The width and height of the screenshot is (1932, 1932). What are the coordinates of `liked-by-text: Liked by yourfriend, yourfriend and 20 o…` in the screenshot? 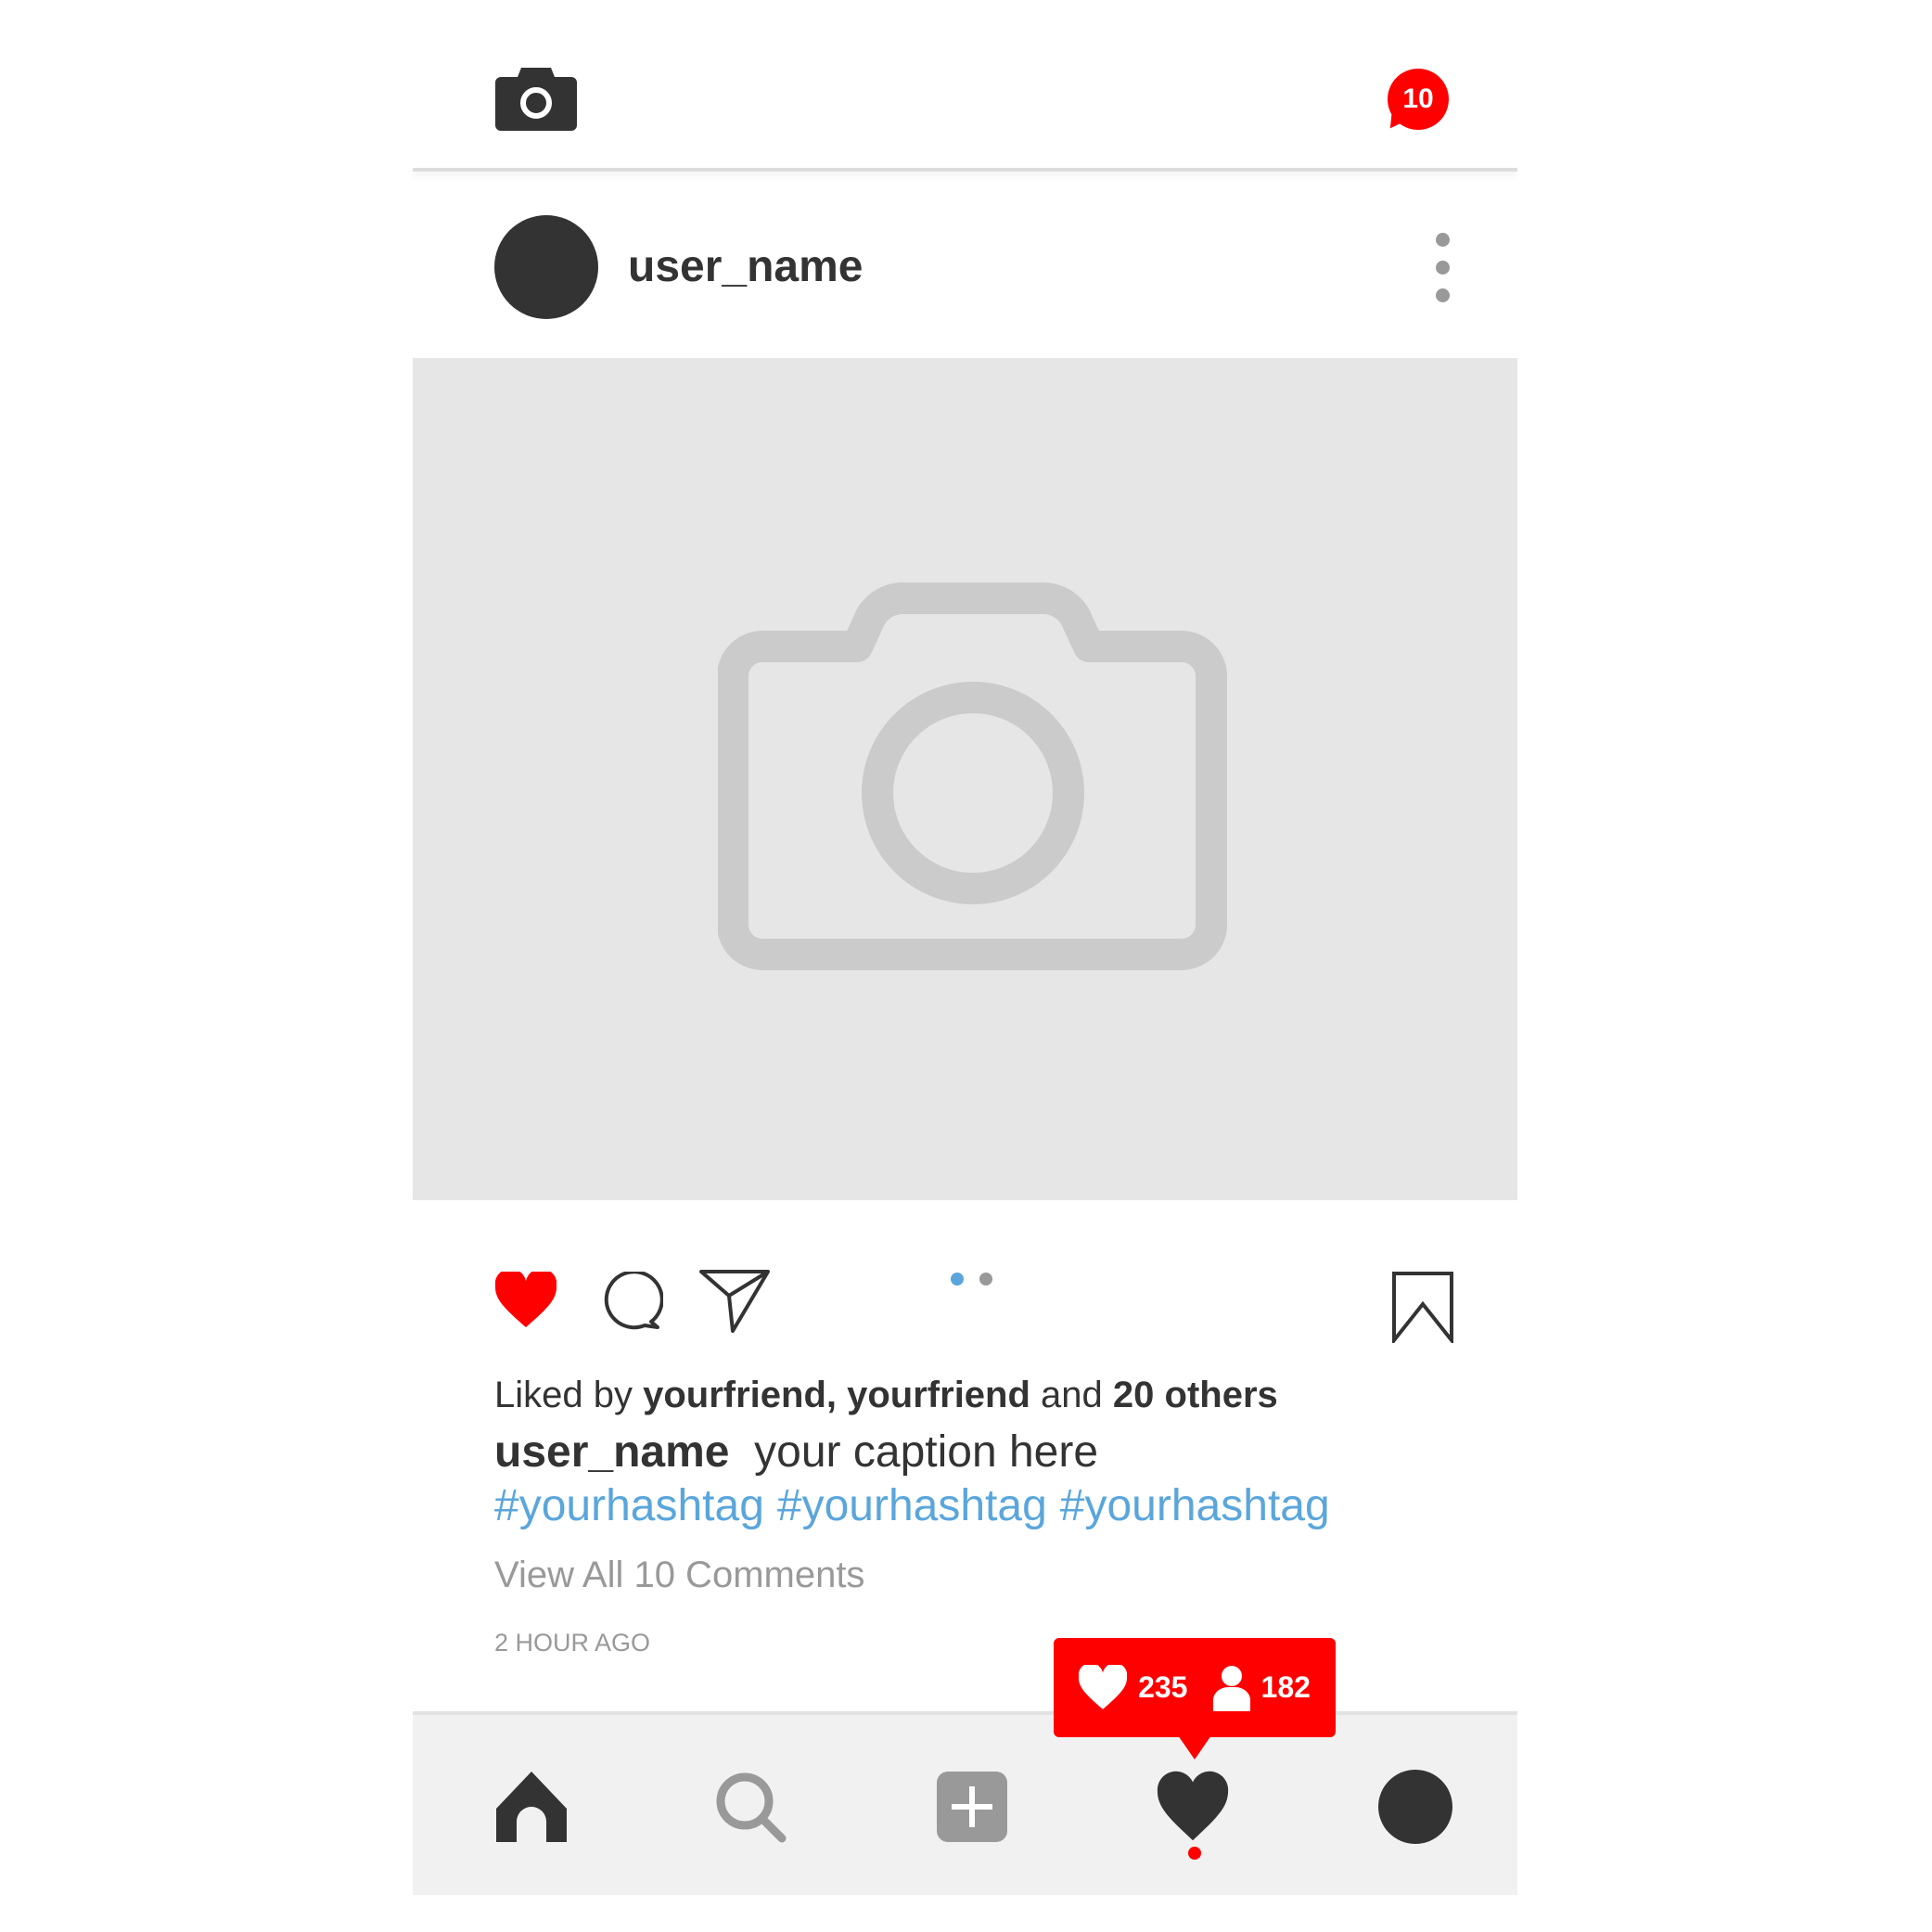 It's located at (886, 1395).